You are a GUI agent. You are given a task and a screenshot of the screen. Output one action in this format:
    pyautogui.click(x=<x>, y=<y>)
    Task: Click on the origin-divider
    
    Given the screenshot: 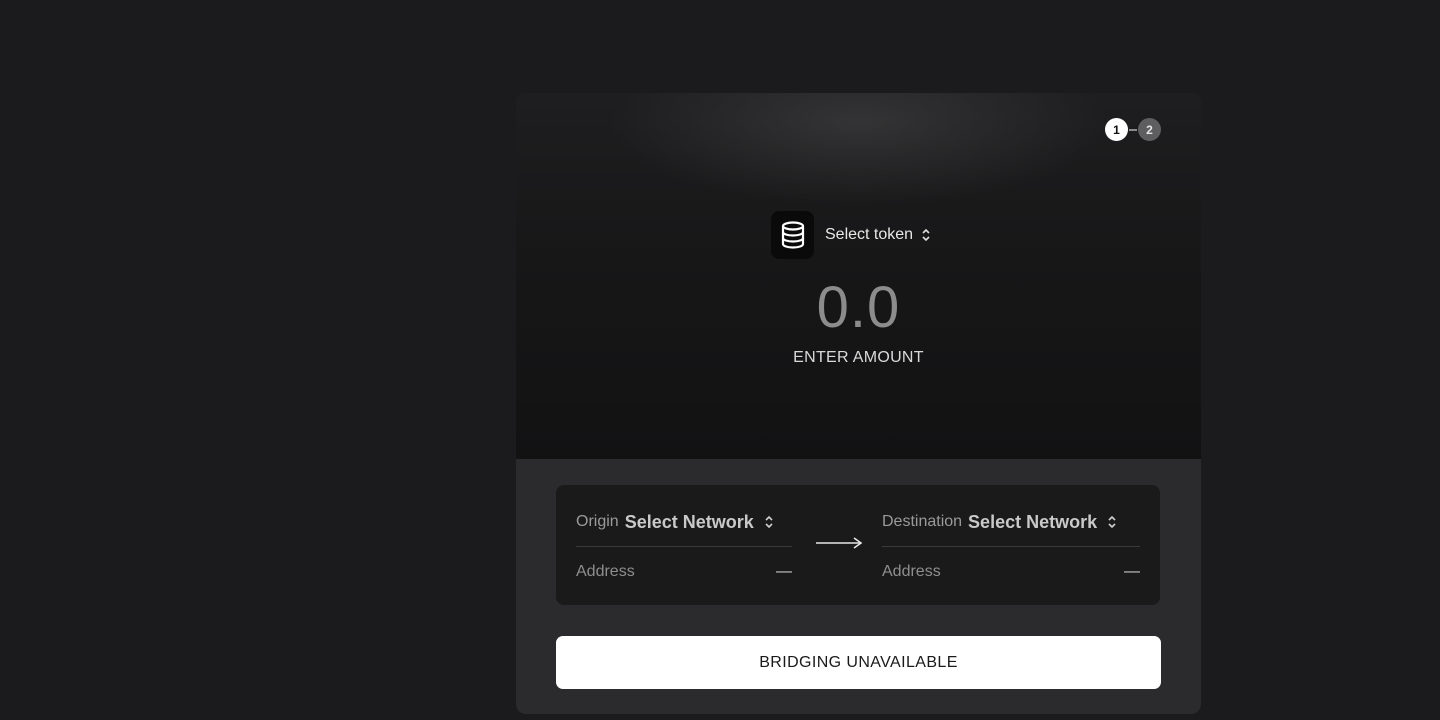 What is the action you would take?
    pyautogui.click(x=684, y=546)
    